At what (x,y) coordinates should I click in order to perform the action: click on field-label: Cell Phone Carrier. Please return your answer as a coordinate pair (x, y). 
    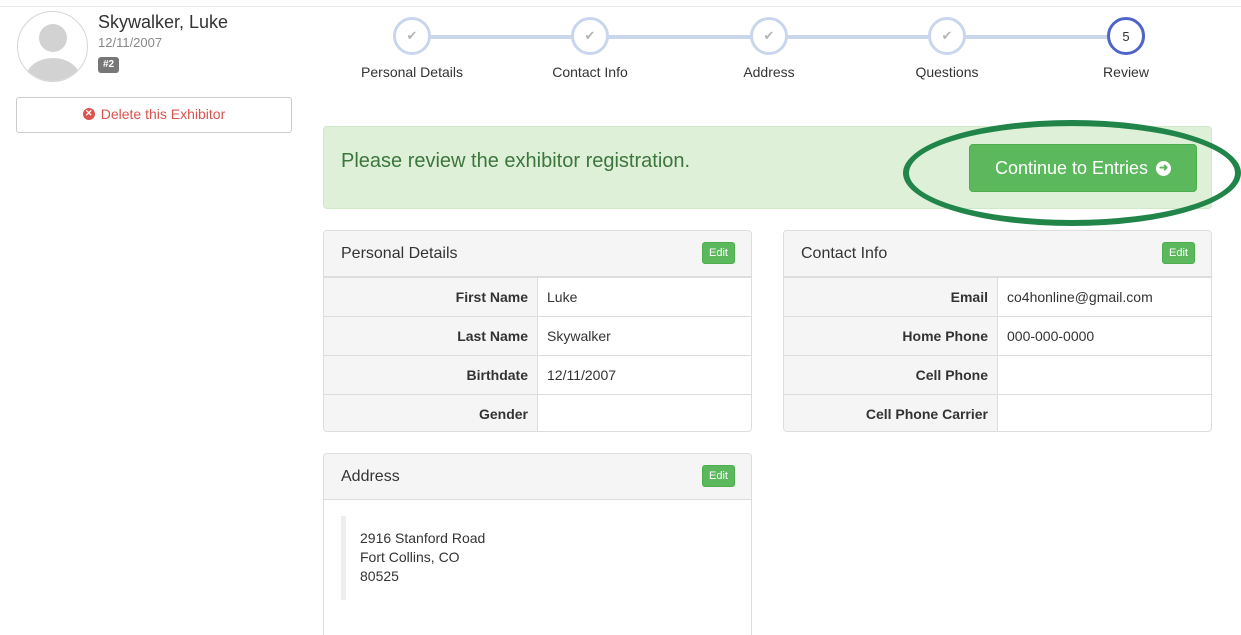
    Looking at the image, I should click on (891, 413).